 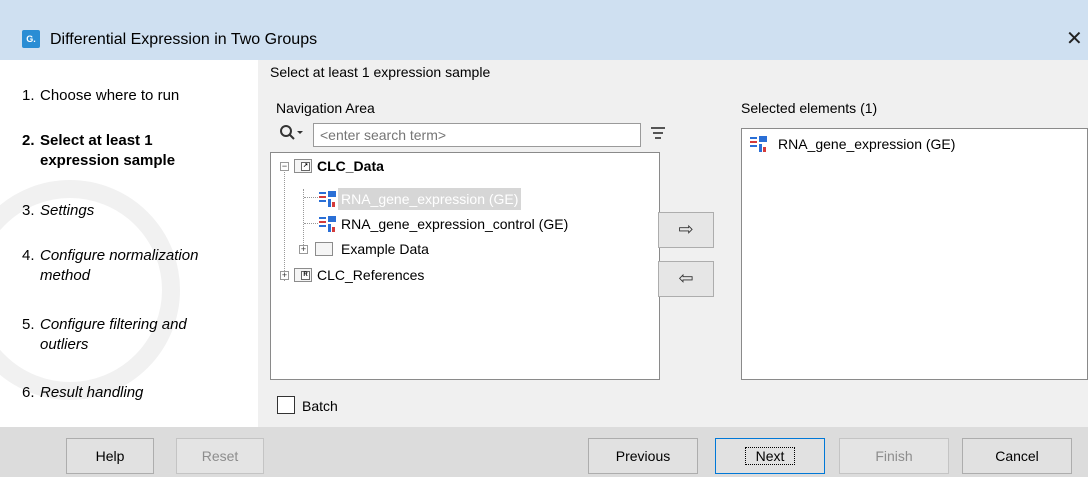 I want to click on tree-label-clc-references: CLC_References, so click(x=371, y=275).